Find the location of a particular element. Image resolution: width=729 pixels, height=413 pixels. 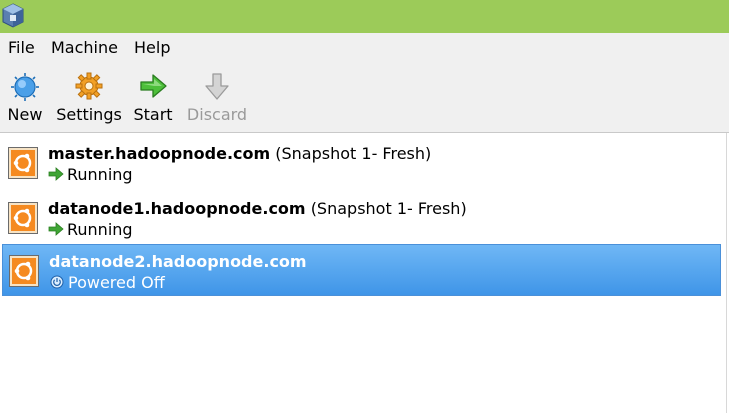

new-button: New is located at coordinates (25, 97).